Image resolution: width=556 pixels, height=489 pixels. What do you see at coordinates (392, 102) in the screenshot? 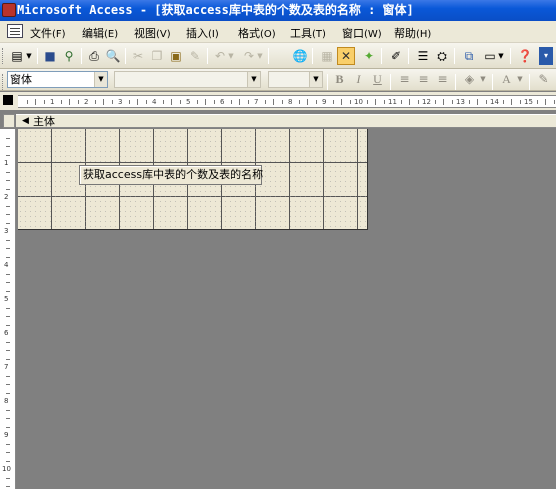
I see `ruler-number: 11` at bounding box center [392, 102].